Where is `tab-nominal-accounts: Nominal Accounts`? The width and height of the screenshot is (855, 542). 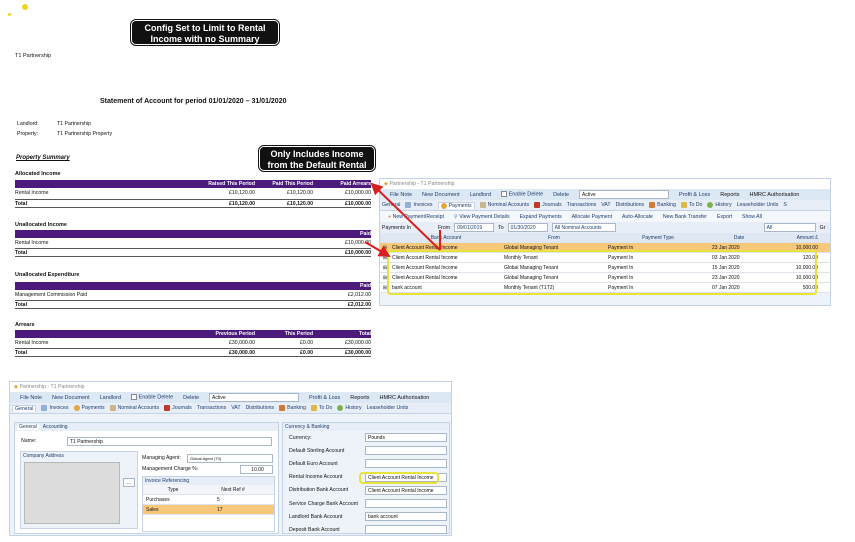 tab-nominal-accounts: Nominal Accounts is located at coordinates (134, 408).